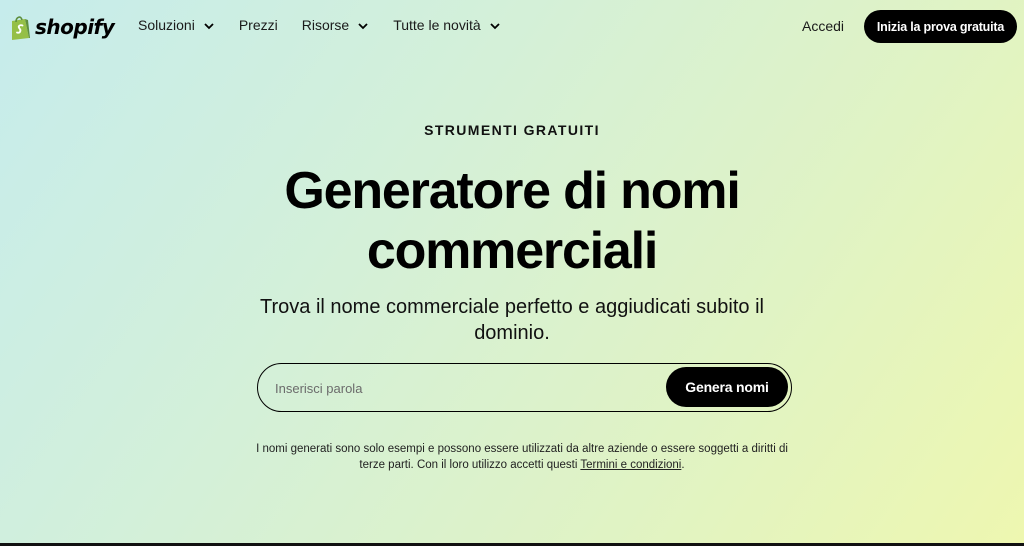 The height and width of the screenshot is (546, 1024). Describe the element at coordinates (465, 388) in the screenshot. I see `keyword-input` at that location.